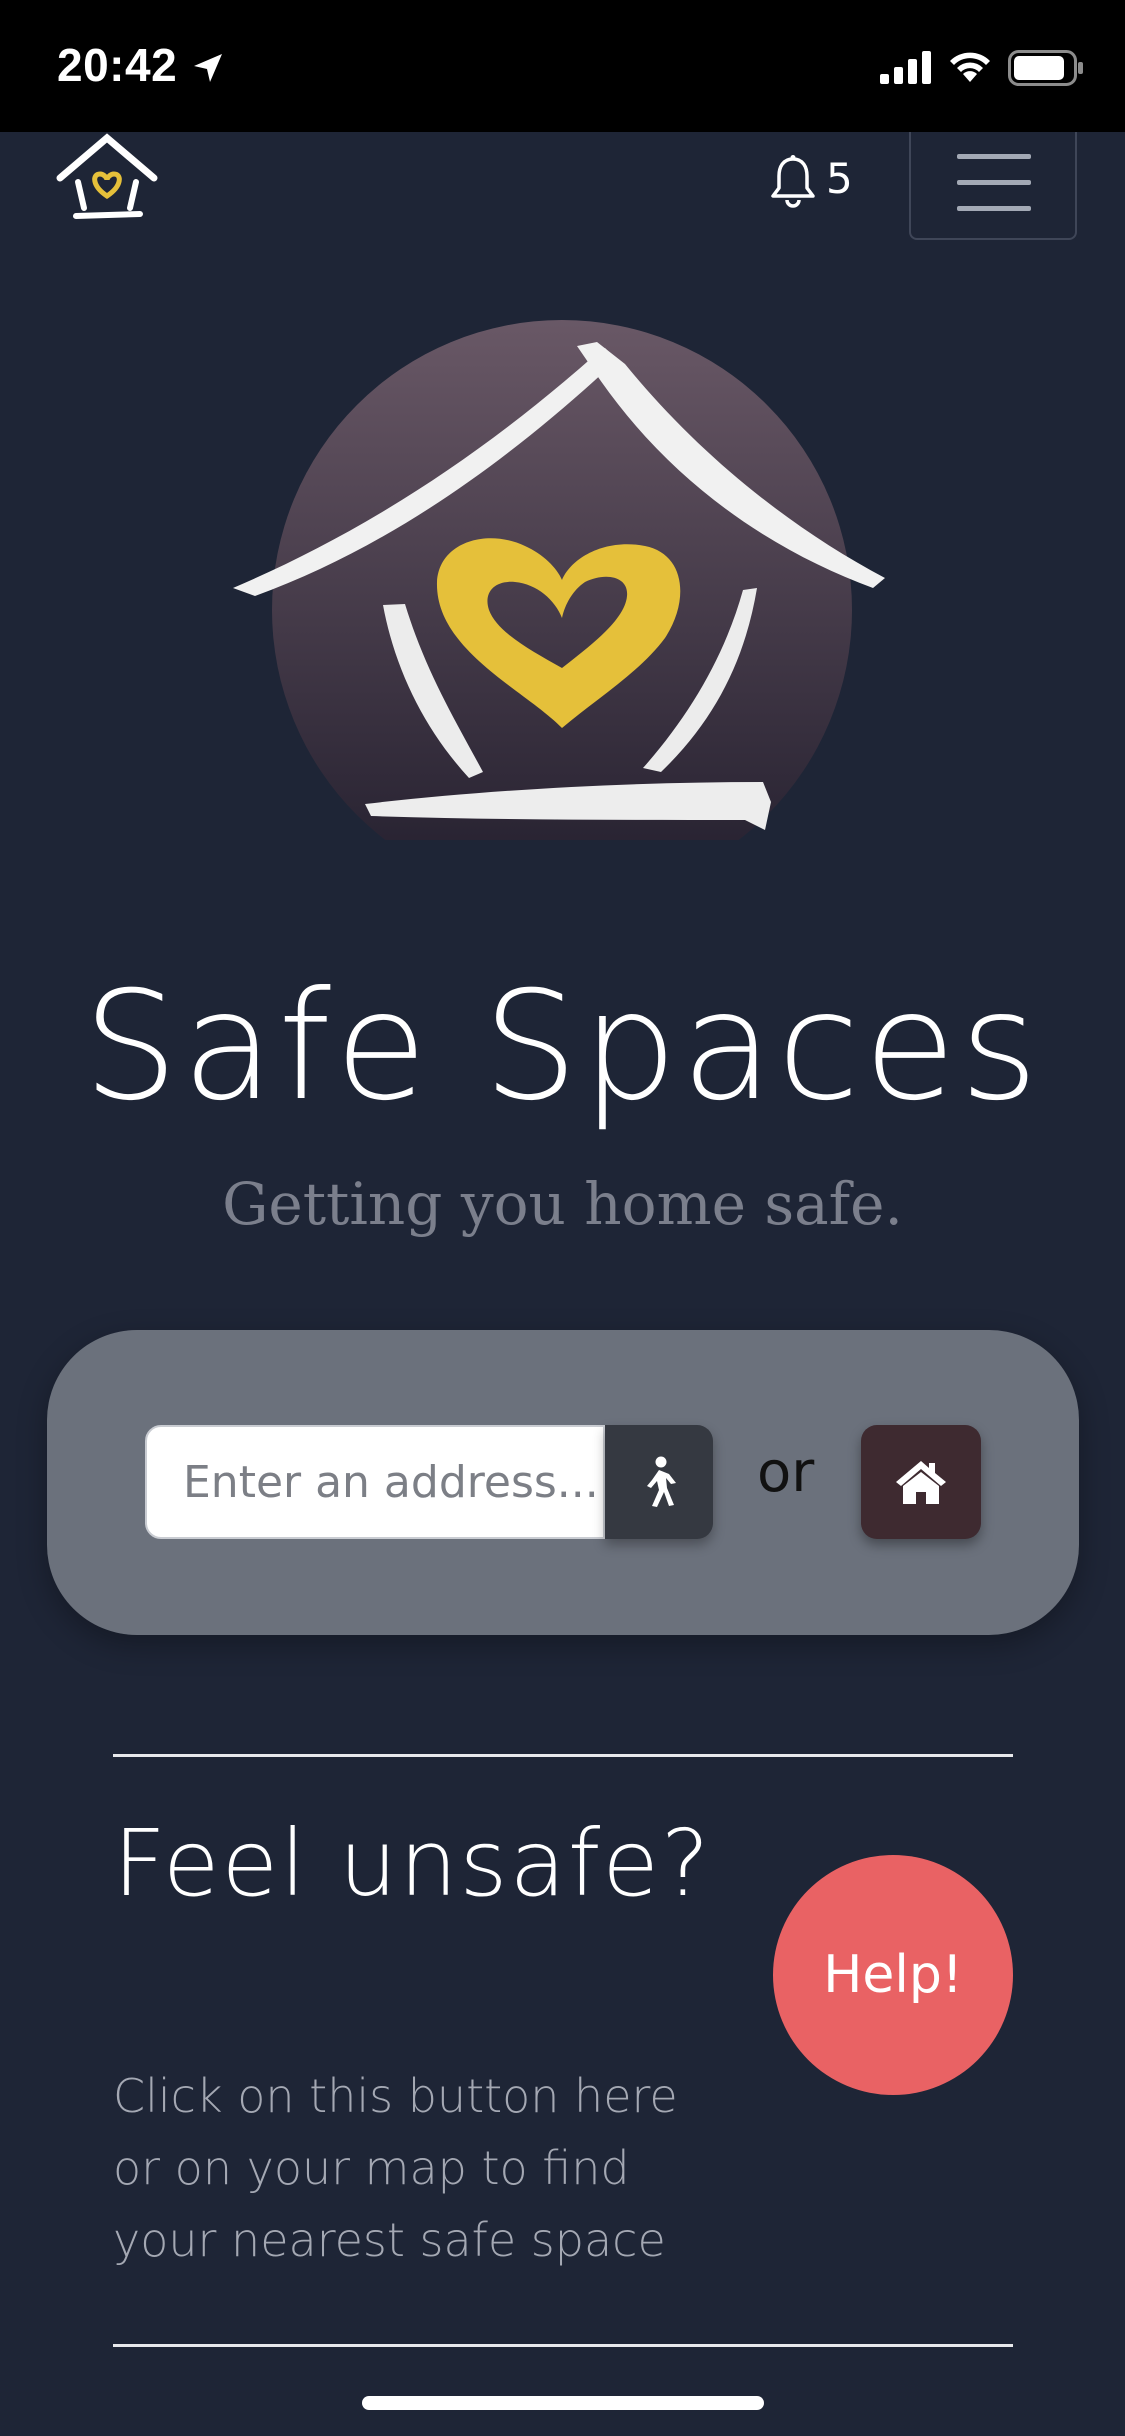  What do you see at coordinates (970, 67) in the screenshot?
I see `wifi-icon` at bounding box center [970, 67].